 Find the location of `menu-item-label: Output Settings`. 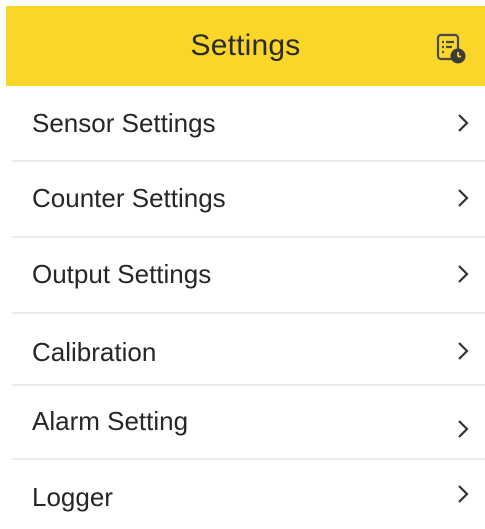

menu-item-label: Output Settings is located at coordinates (122, 274).